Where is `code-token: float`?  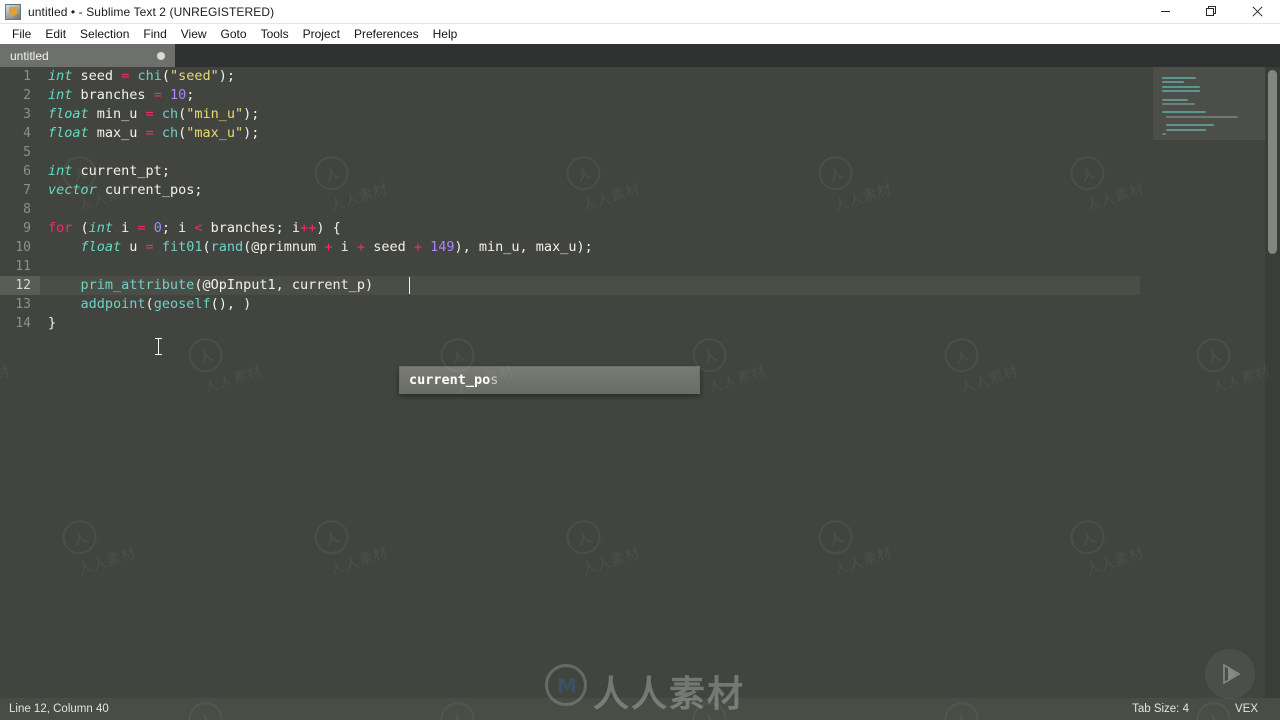 code-token: float is located at coordinates (68, 114).